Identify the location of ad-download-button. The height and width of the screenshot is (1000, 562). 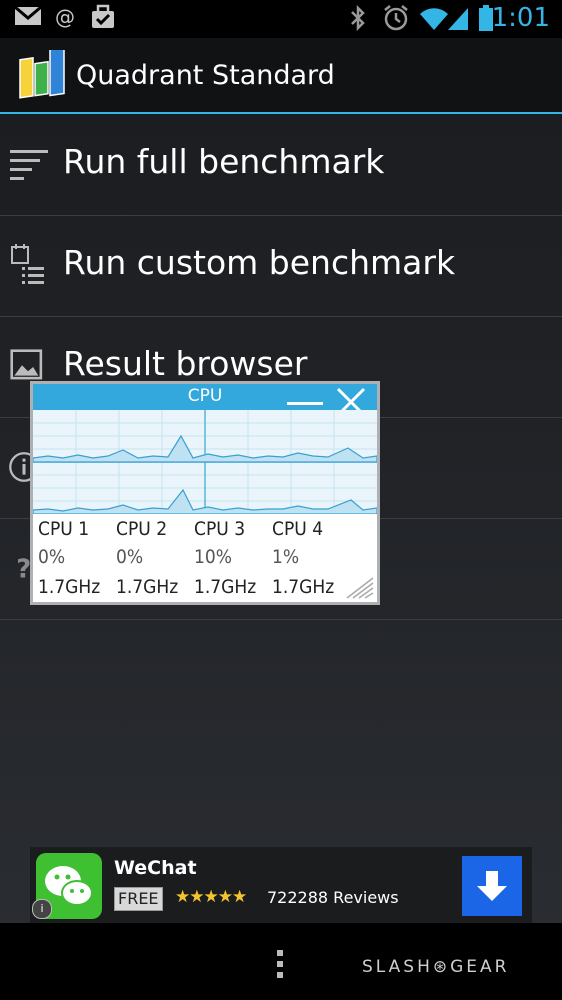
(492, 886).